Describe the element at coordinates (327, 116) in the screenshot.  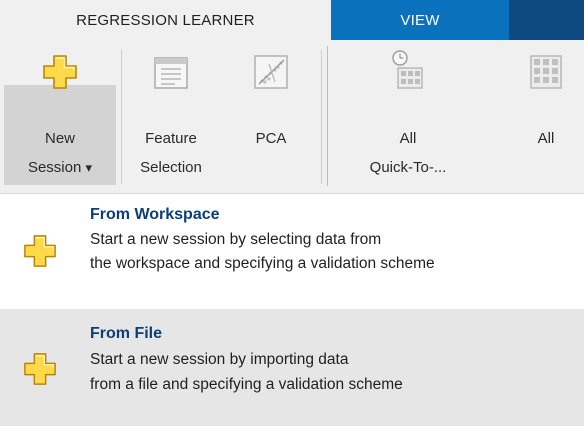
I see `toolstrip-gallery-border` at that location.